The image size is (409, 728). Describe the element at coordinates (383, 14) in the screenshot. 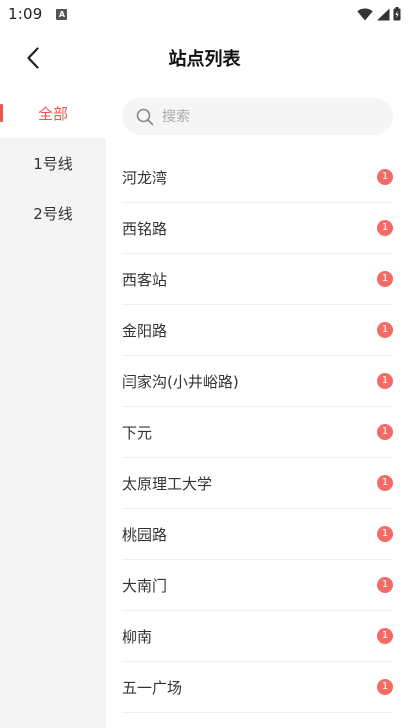

I see `signal-icon` at that location.